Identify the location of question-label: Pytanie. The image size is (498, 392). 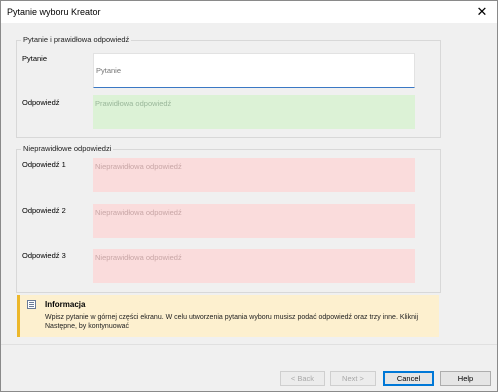
(35, 58).